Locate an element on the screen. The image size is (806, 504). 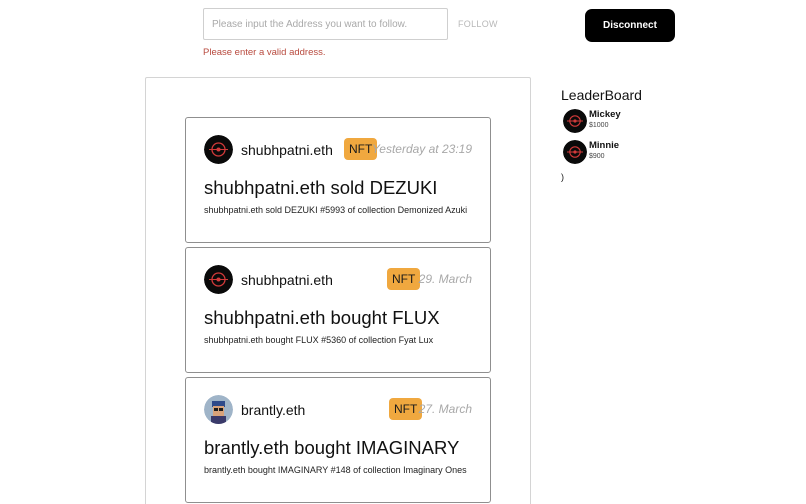
disconnect-button: Disconnect is located at coordinates (630, 25).